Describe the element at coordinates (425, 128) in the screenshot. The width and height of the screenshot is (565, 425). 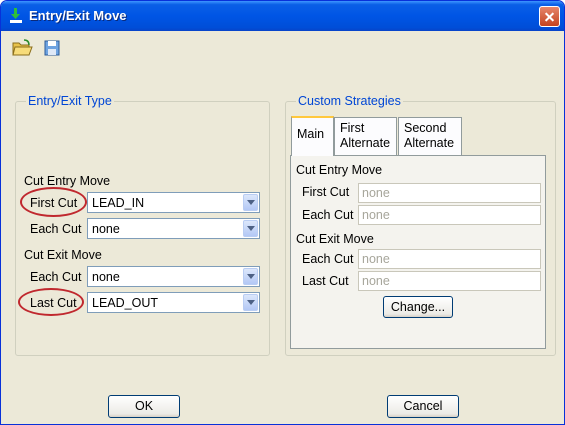
I see `tab-second-alternate-line1: Second` at that location.